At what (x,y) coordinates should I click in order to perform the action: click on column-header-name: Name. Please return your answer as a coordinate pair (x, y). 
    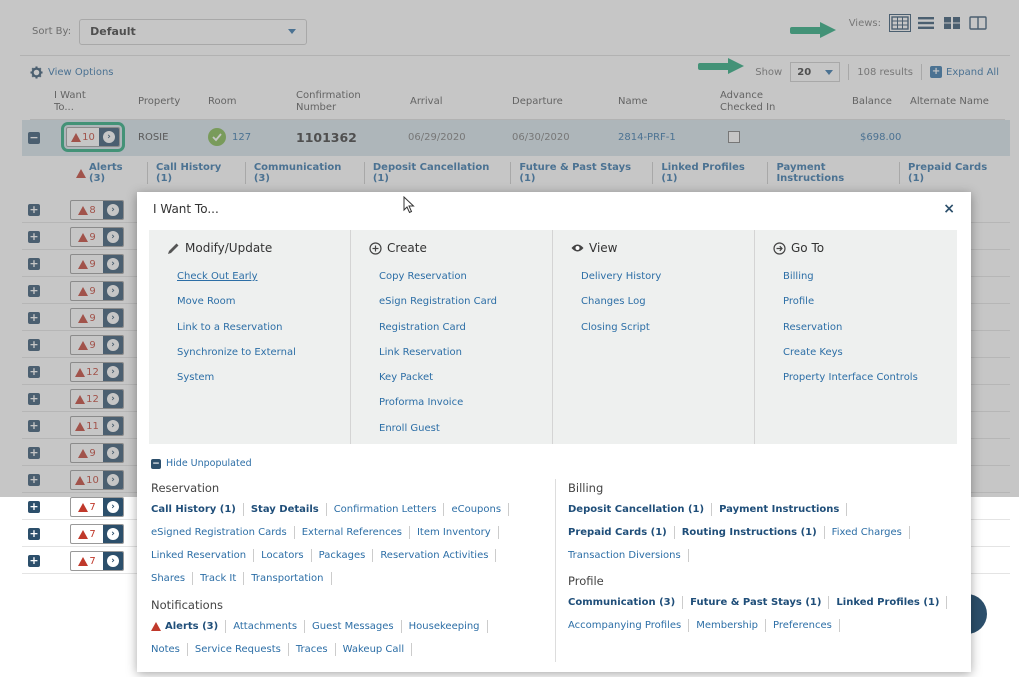
    Looking at the image, I should click on (633, 102).